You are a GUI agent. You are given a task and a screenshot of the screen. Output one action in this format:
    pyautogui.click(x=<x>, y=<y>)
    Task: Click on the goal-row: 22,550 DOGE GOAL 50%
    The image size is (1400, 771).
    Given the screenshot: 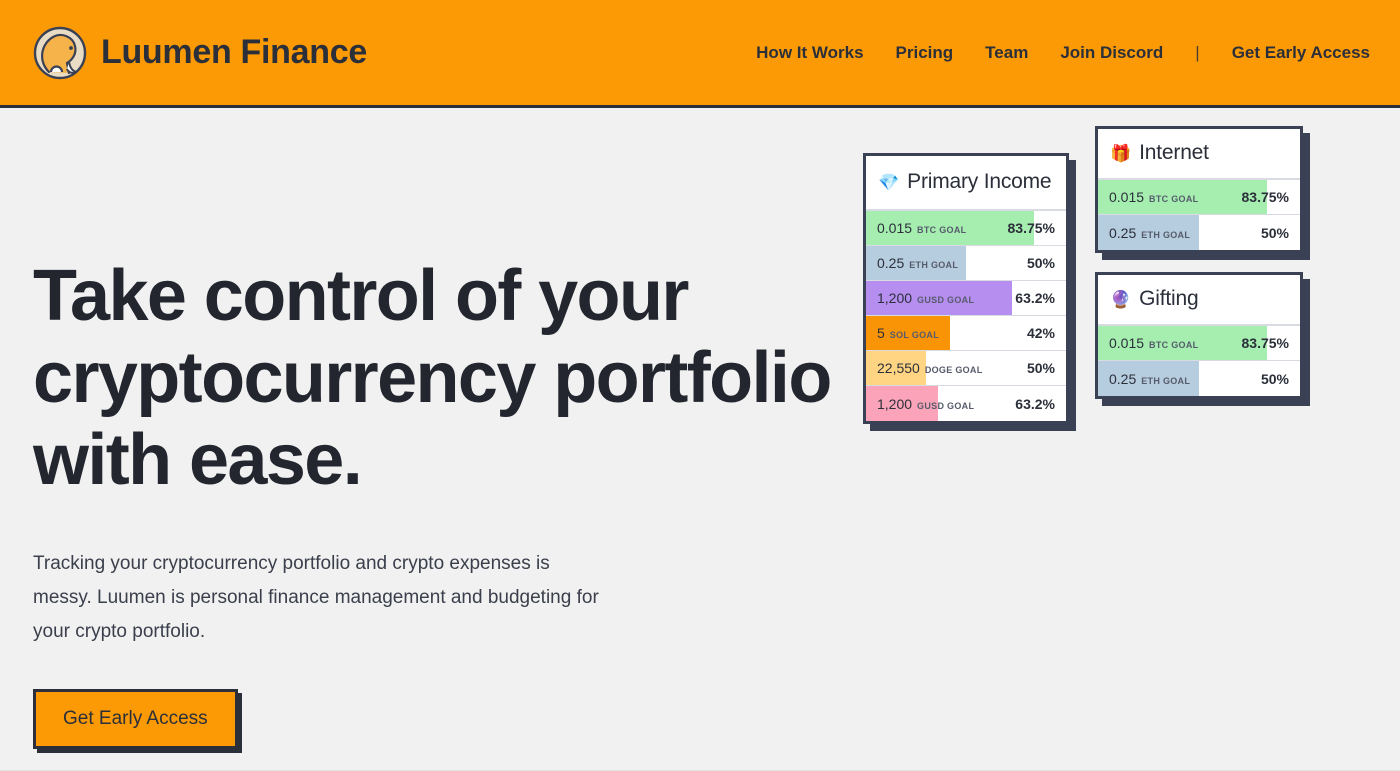 What is the action you would take?
    pyautogui.click(x=966, y=368)
    